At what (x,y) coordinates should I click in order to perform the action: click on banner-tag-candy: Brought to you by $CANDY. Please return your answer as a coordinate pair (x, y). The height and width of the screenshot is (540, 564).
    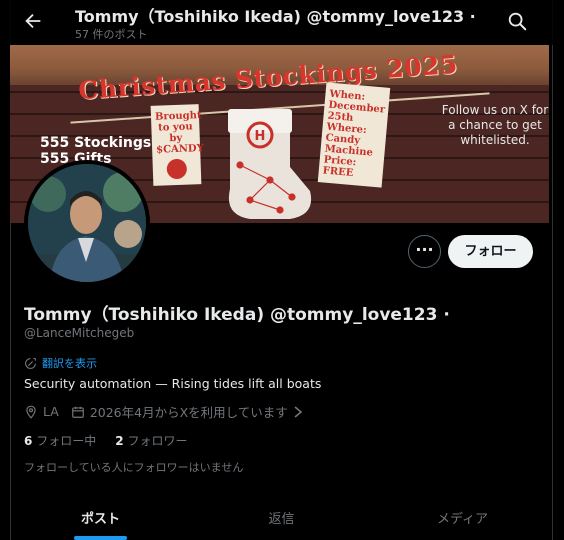
    Looking at the image, I should click on (177, 145).